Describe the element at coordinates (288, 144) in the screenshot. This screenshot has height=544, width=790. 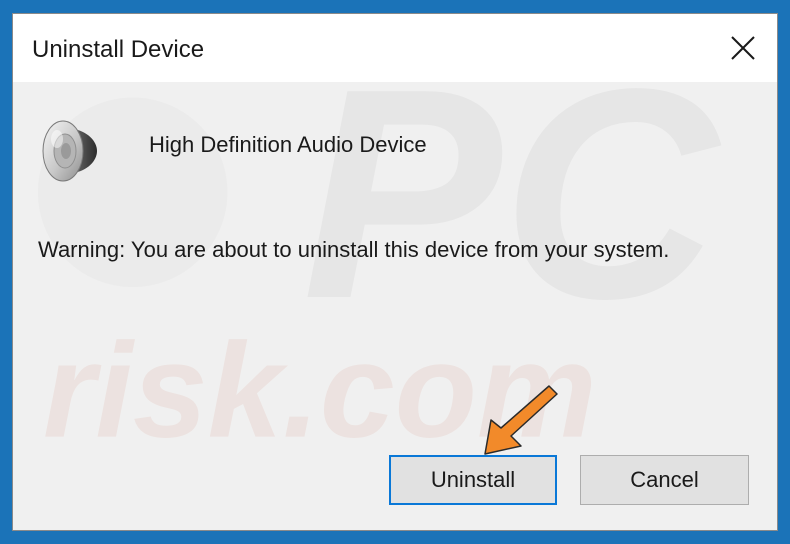
I see `device-name: High Definition Audio Device` at that location.